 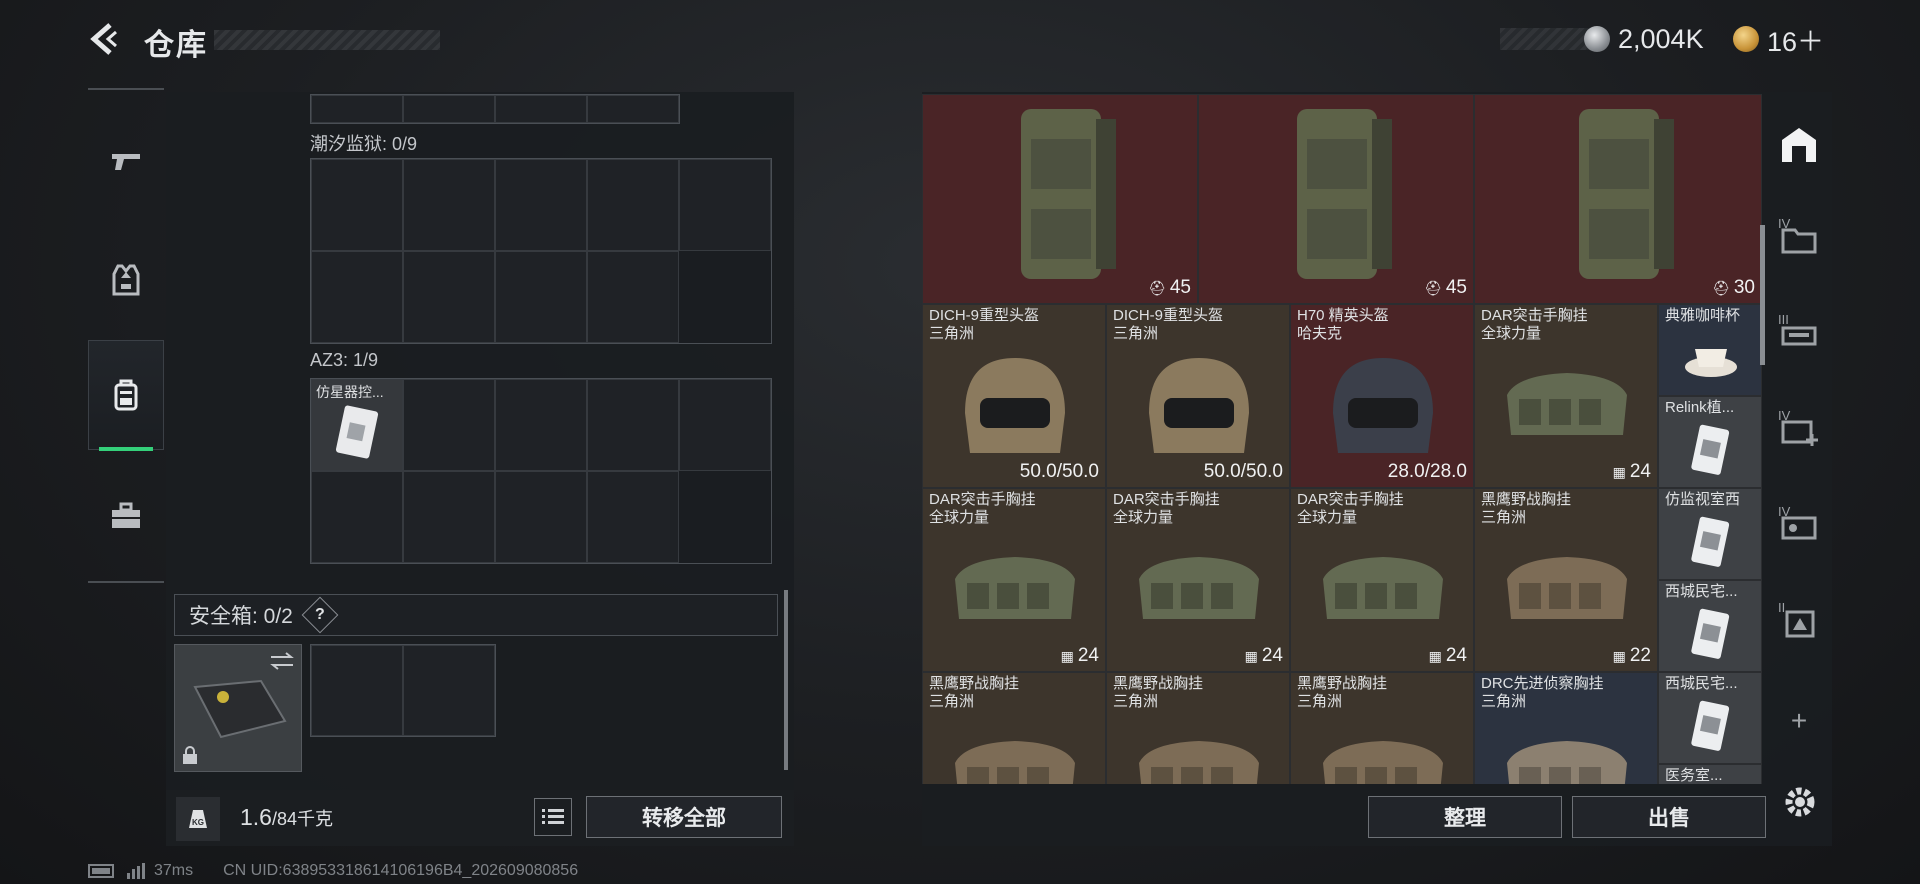 I want to click on list-view-button, so click(x=553, y=817).